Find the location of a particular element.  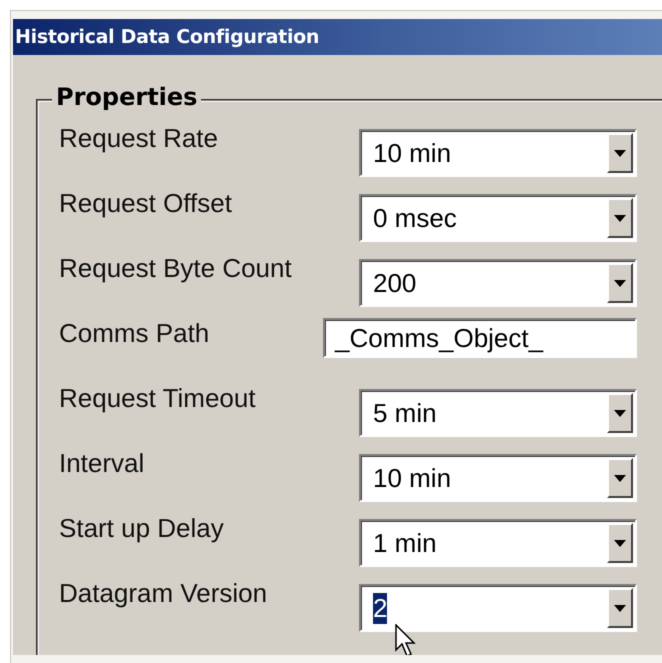

dropdown-value: 2 is located at coordinates (380, 608).